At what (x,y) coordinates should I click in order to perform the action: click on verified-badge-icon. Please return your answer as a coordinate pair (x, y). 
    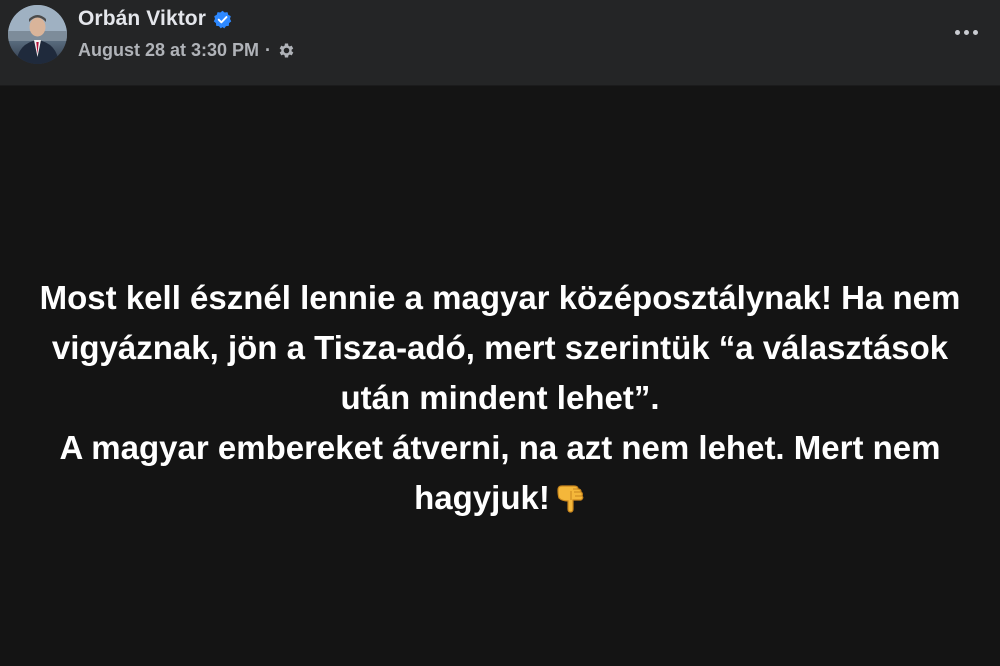
    Looking at the image, I should click on (222, 19).